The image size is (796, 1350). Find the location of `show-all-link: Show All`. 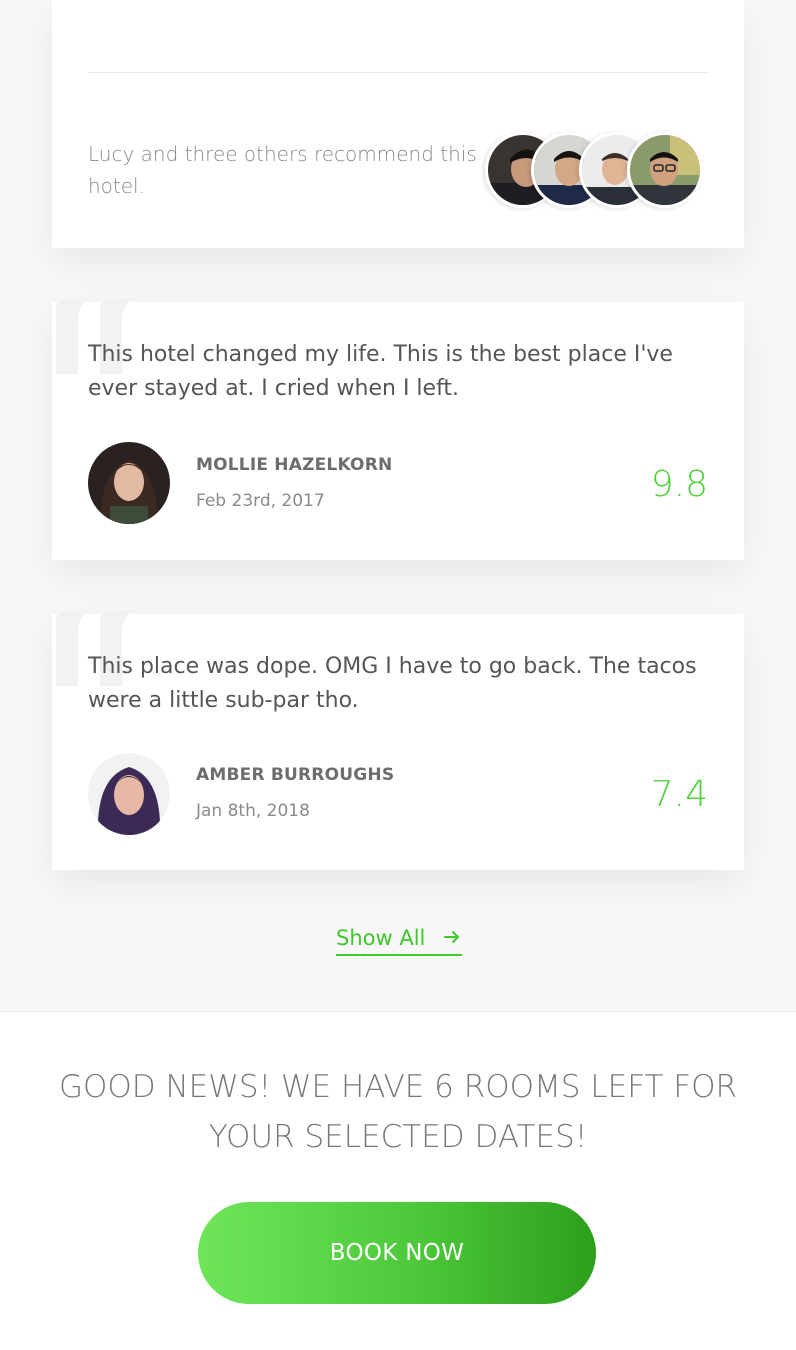

show-all-link: Show All is located at coordinates (399, 940).